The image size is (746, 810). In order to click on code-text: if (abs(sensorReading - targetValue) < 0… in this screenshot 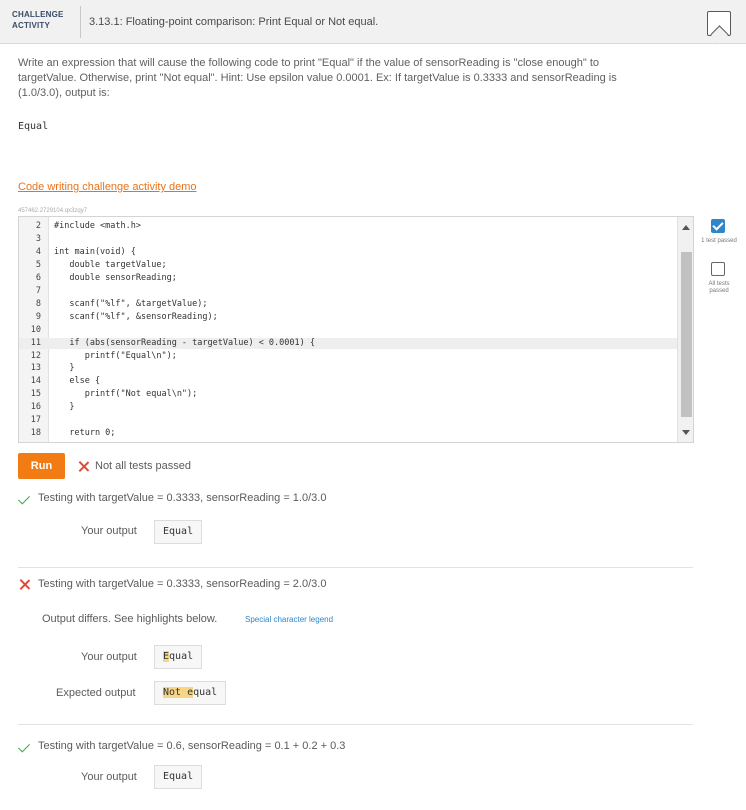, I will do `click(184, 343)`.